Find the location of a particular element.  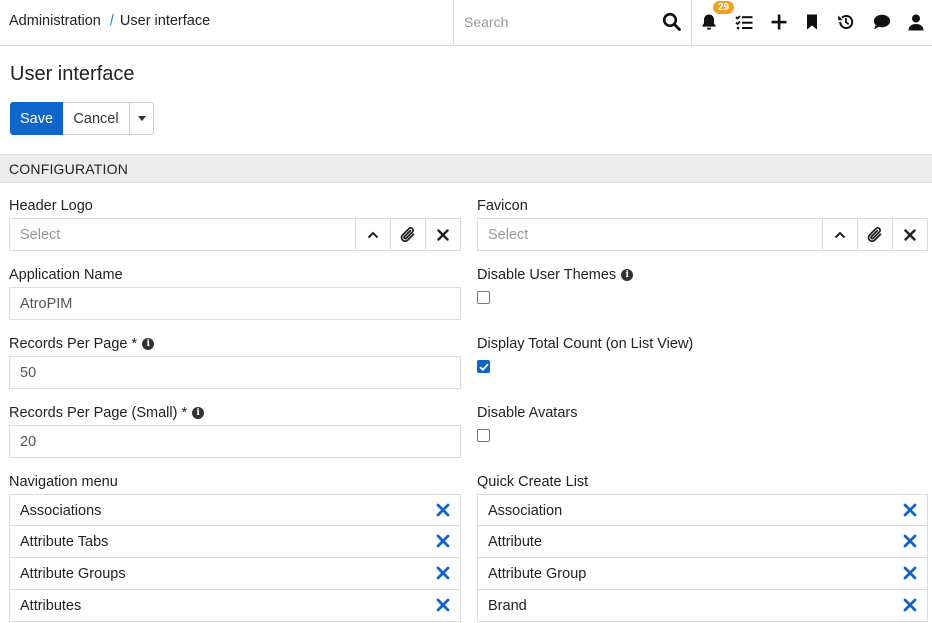

application-name-label: Application Name is located at coordinates (66, 275).